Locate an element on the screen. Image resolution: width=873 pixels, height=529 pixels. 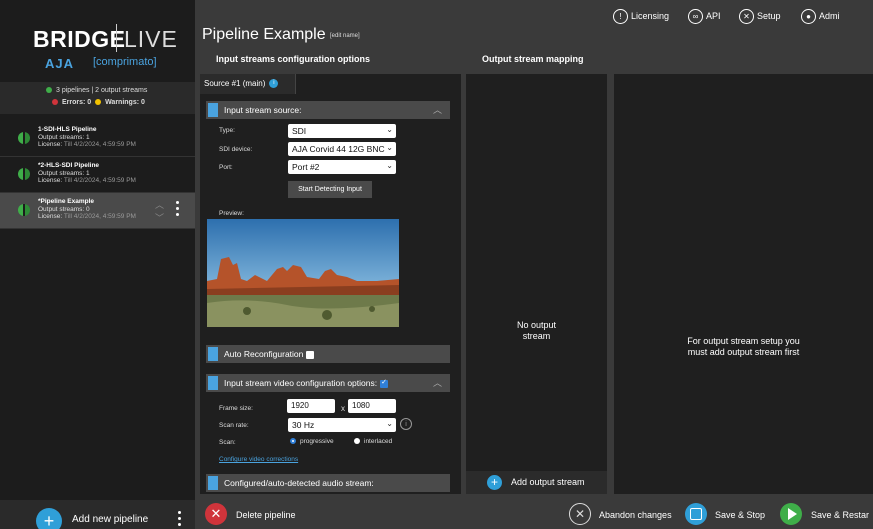
api-icon: ∞ is located at coordinates (695, 16).